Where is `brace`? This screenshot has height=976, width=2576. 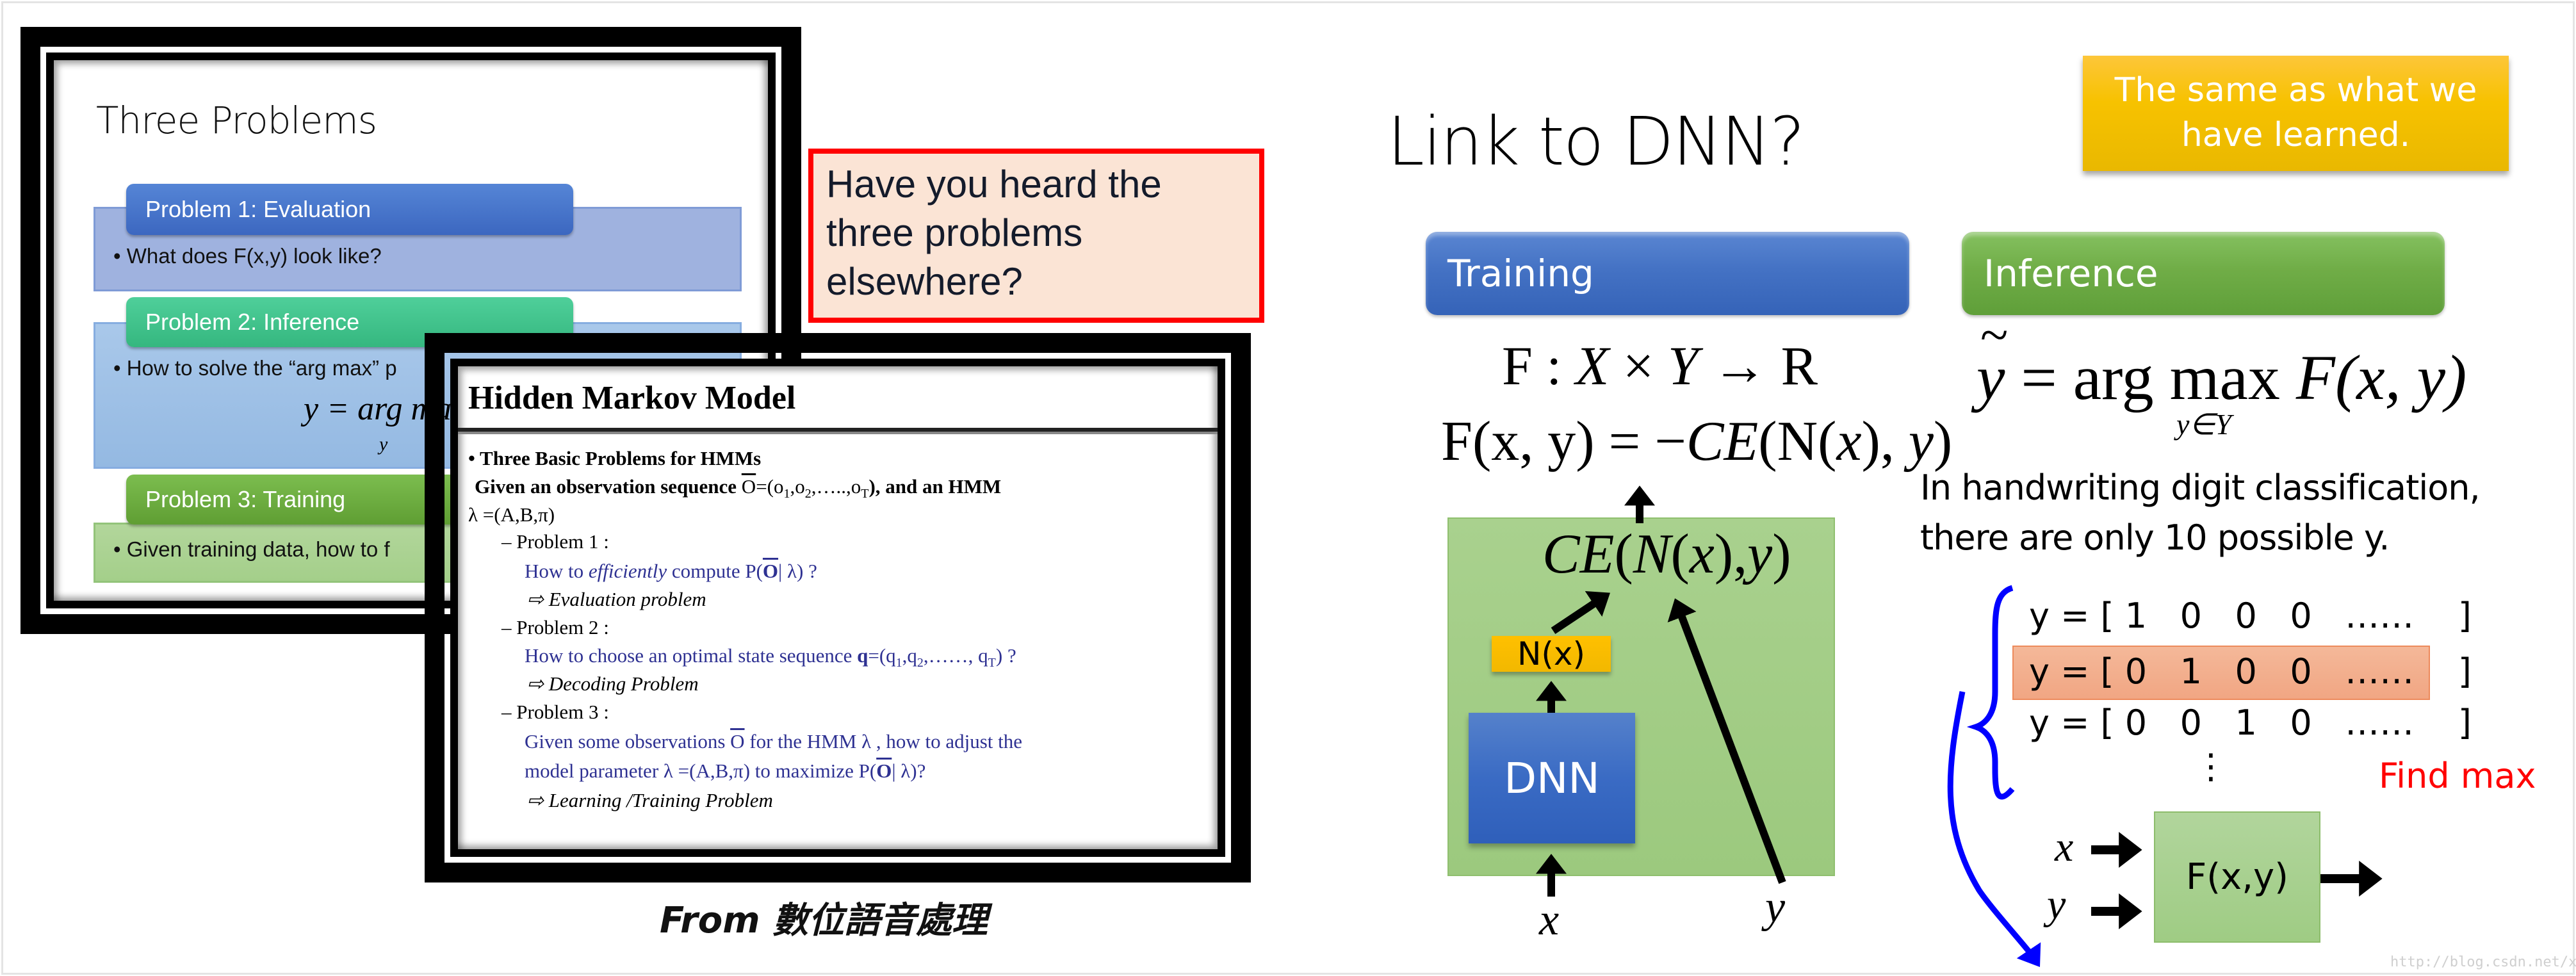
brace is located at coordinates (1990, 692).